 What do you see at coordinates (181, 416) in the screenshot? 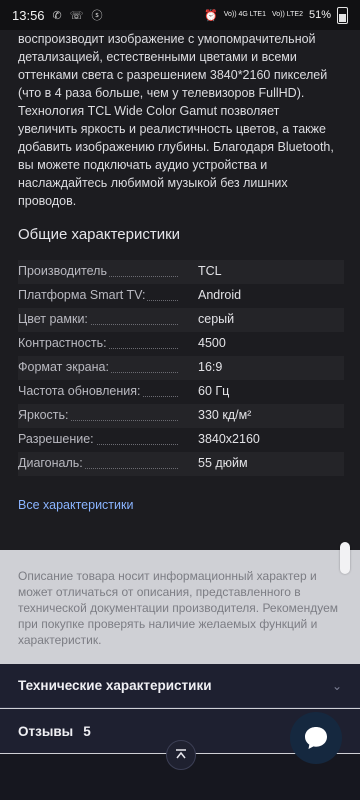
I see `spec-row: Яркость: 330 кд/м²` at bounding box center [181, 416].